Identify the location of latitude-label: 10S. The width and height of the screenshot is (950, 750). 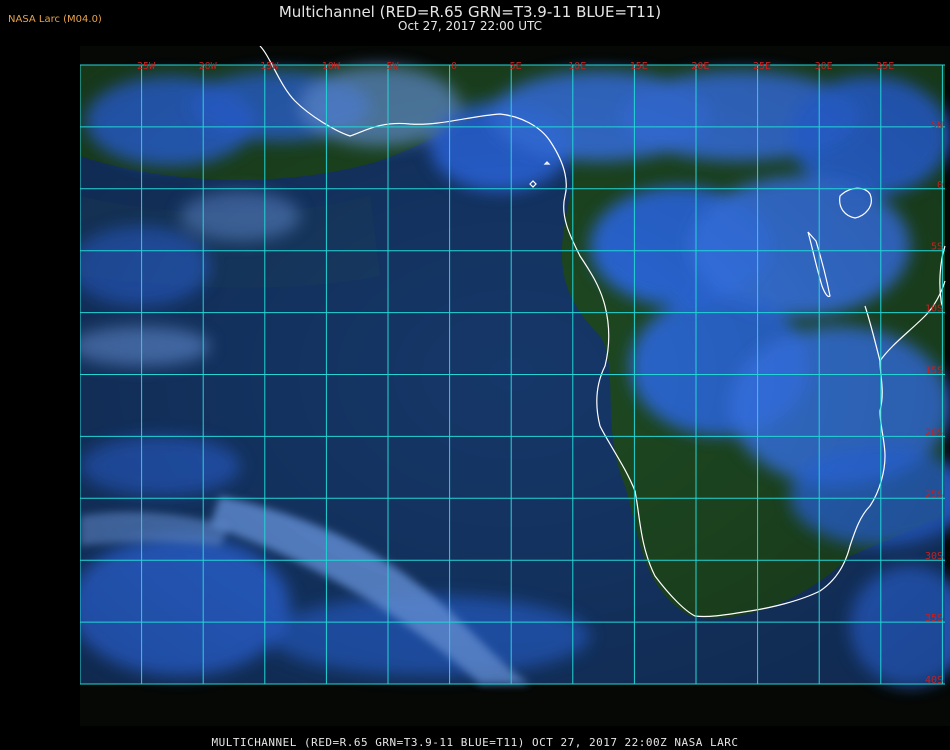
(934, 309).